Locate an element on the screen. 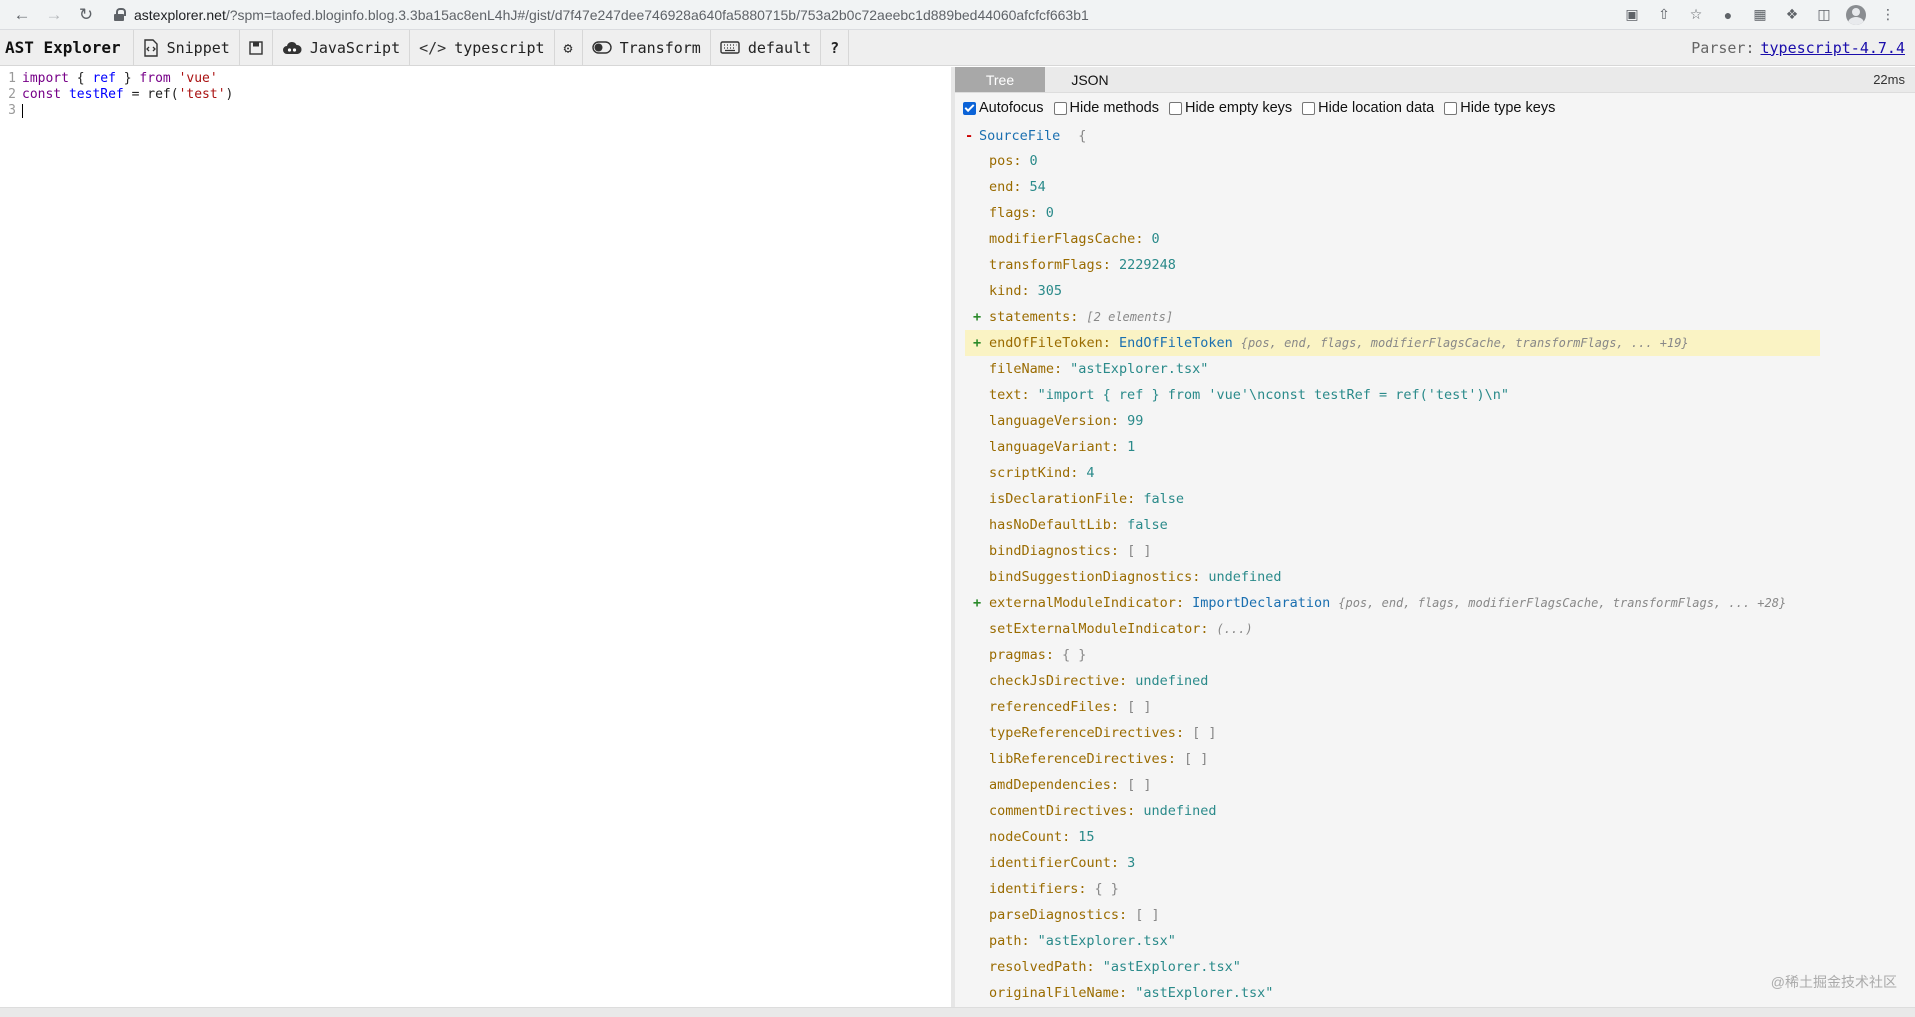 The image size is (1915, 1017). reload-icon: ↻ is located at coordinates (86, 15).